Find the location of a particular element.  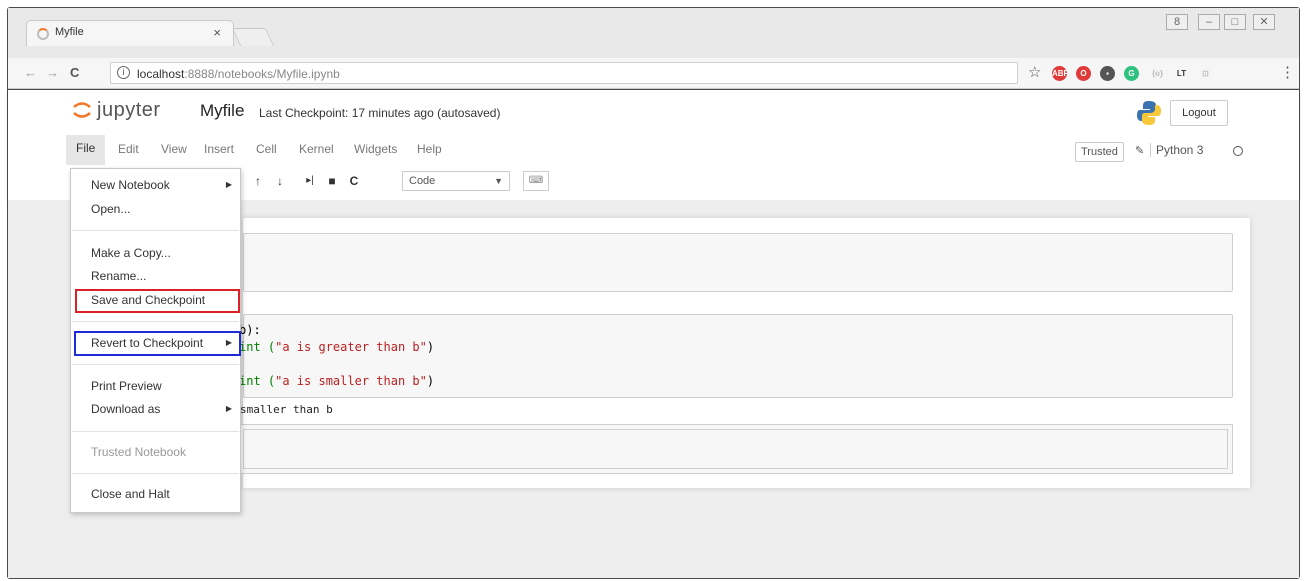

logout-button: Logout is located at coordinates (1199, 113).